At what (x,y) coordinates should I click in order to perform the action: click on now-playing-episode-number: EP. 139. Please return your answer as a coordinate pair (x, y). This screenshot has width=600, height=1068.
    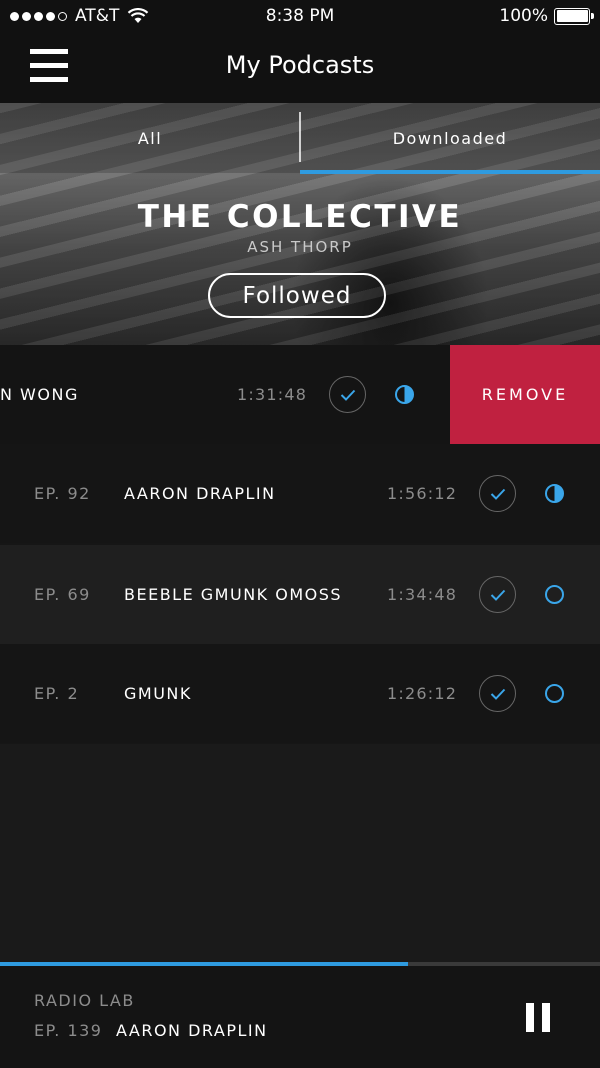
    Looking at the image, I should click on (68, 1030).